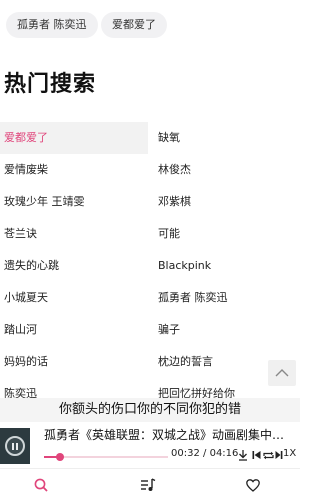 This screenshot has width=320, height=500. I want to click on tab-playlist, so click(148, 485).